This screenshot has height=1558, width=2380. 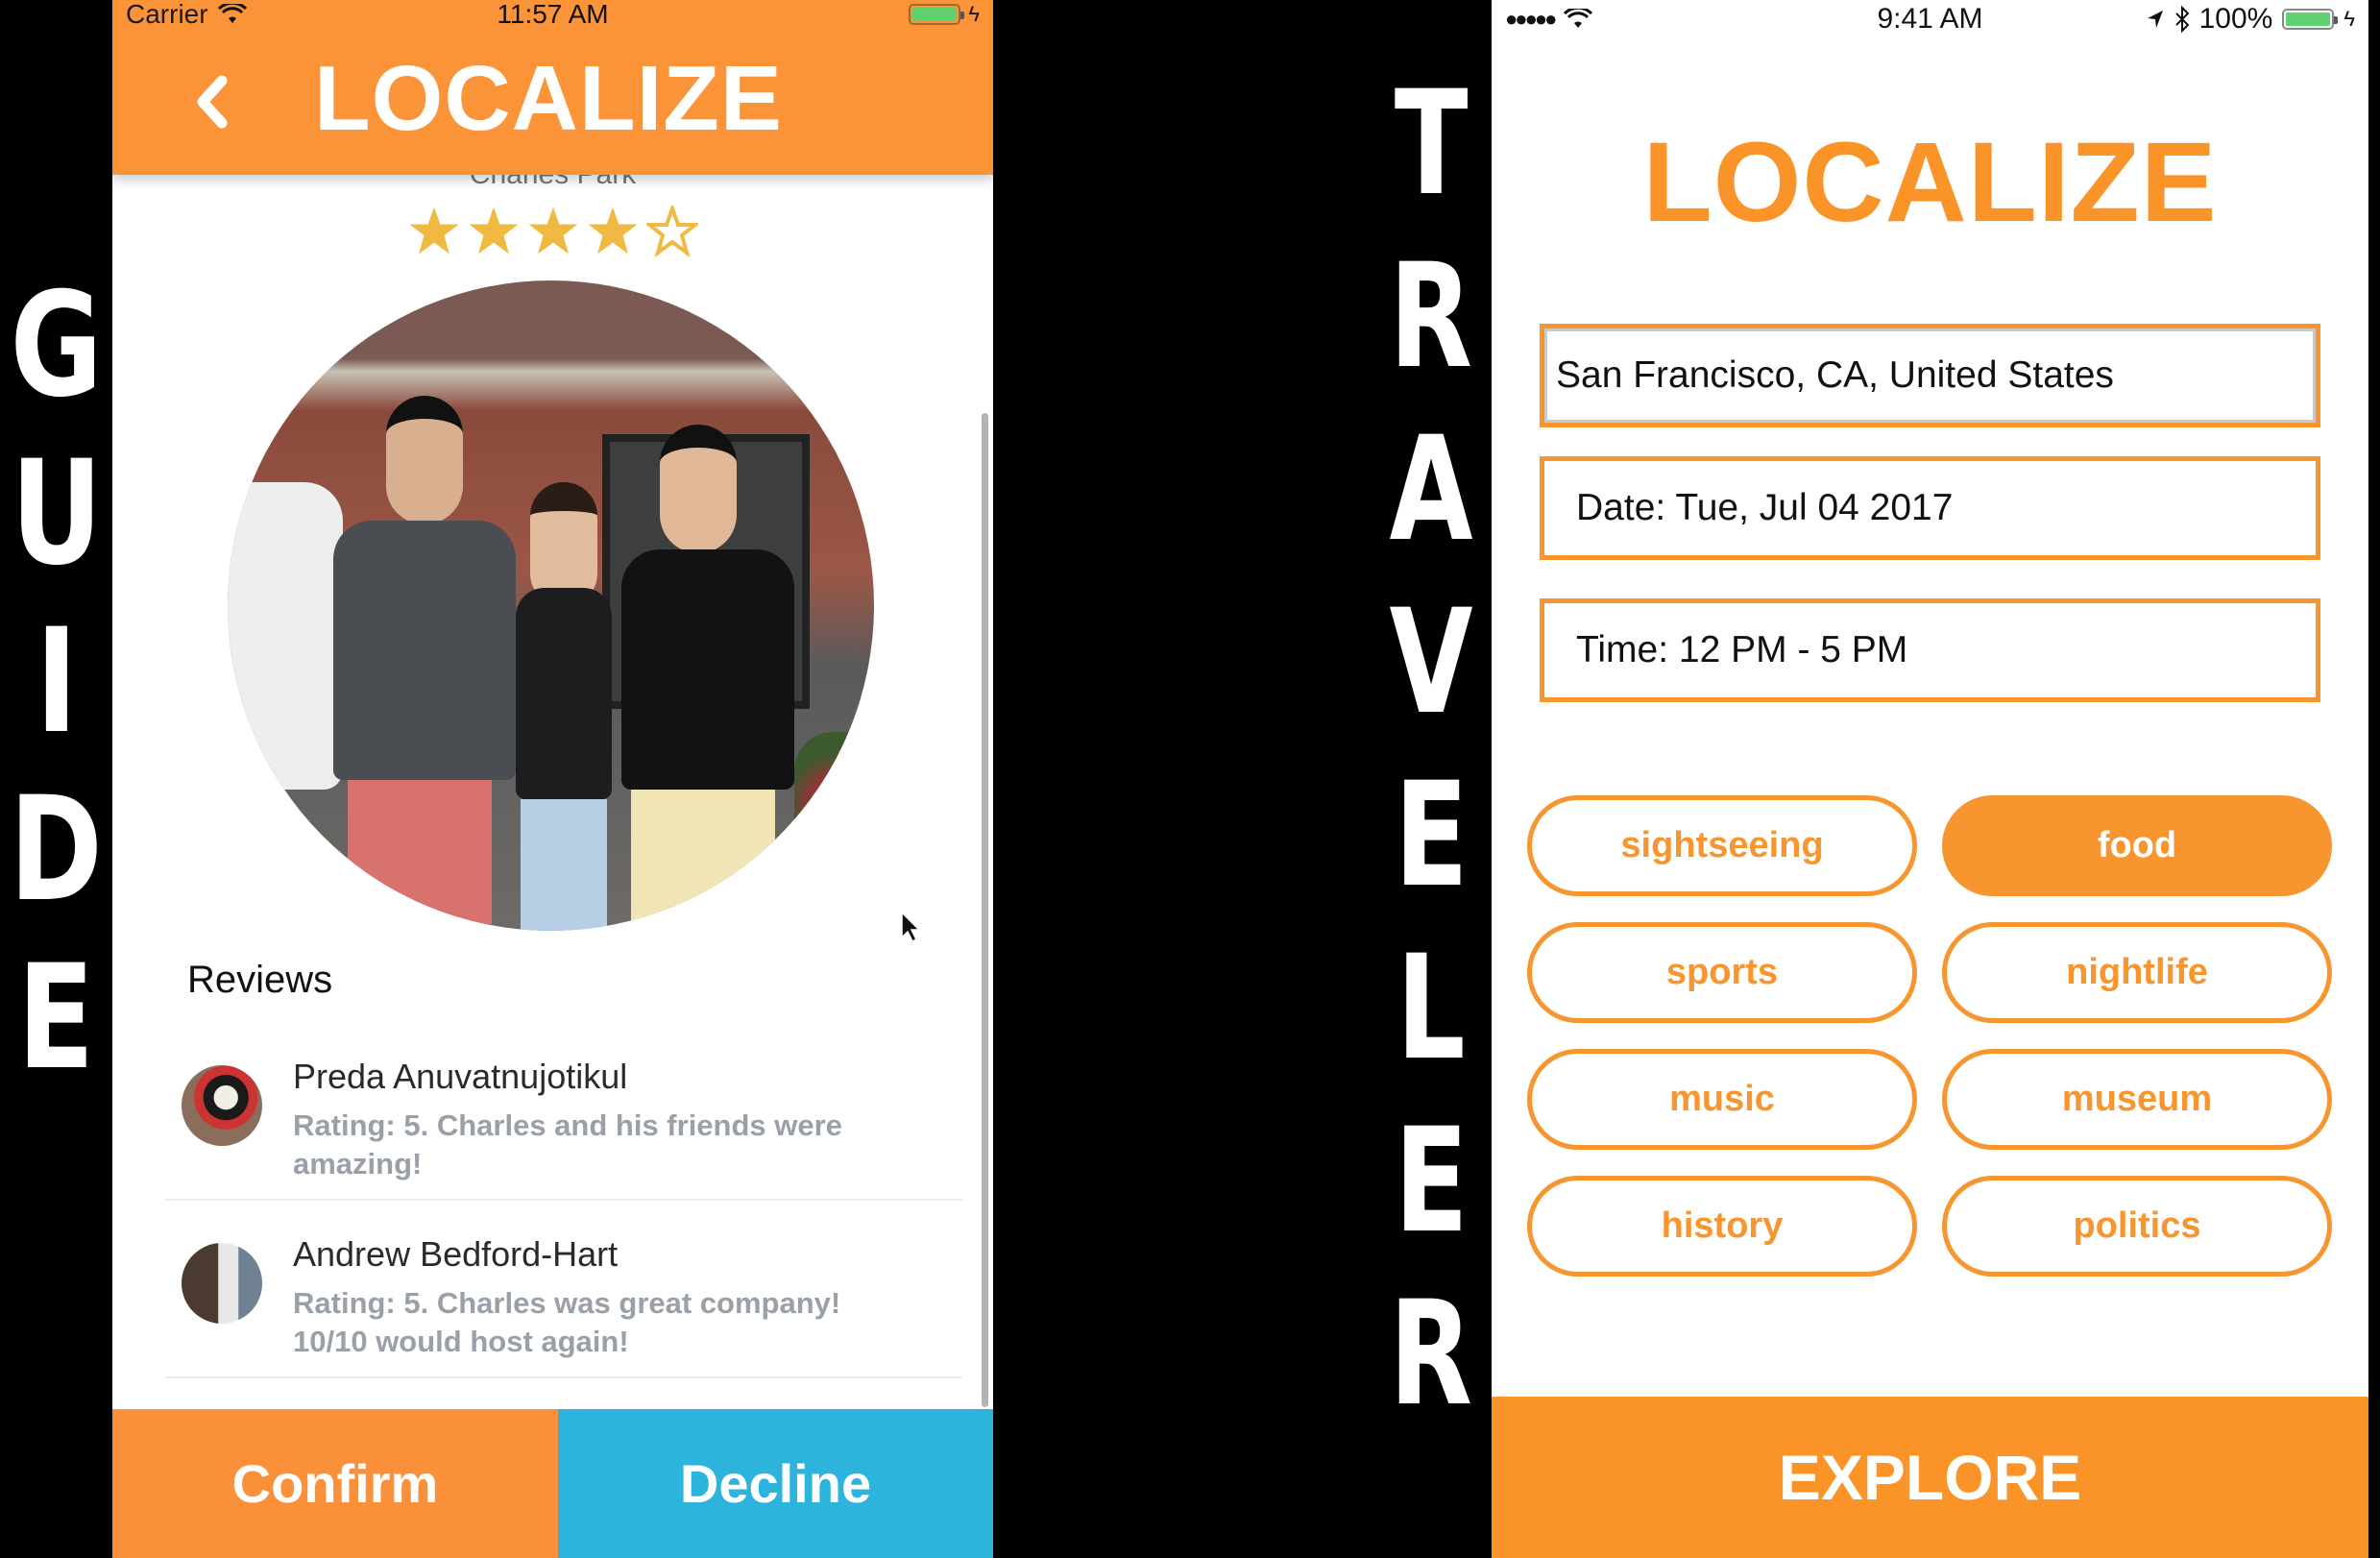 I want to click on category-sports-button: sports, so click(x=1722, y=973).